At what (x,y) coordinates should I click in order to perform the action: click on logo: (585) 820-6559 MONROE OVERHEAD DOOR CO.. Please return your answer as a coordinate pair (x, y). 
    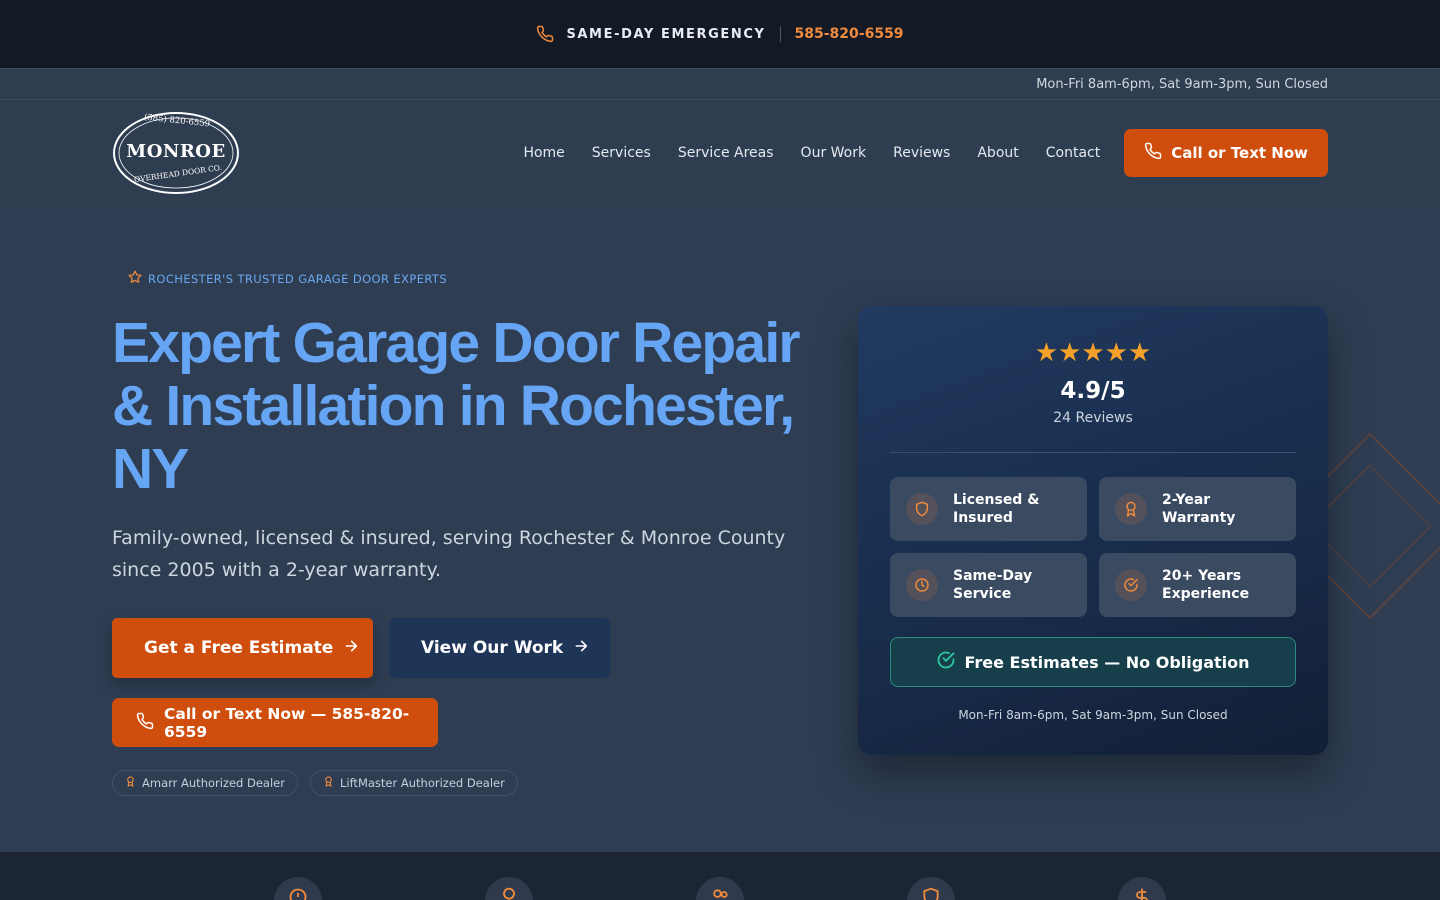
    Looking at the image, I should click on (176, 153).